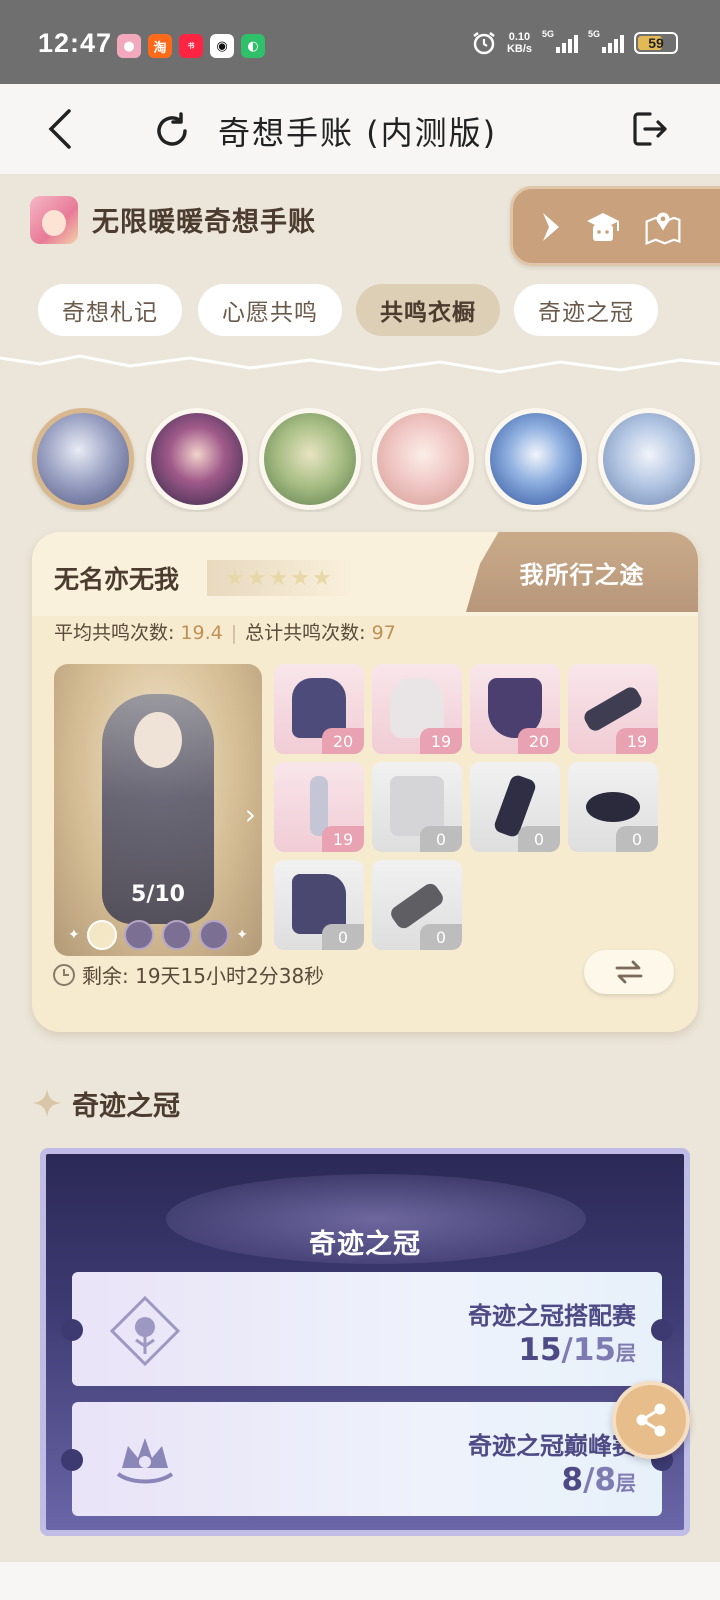  I want to click on net-speed-value: 0.10, so click(519, 37).